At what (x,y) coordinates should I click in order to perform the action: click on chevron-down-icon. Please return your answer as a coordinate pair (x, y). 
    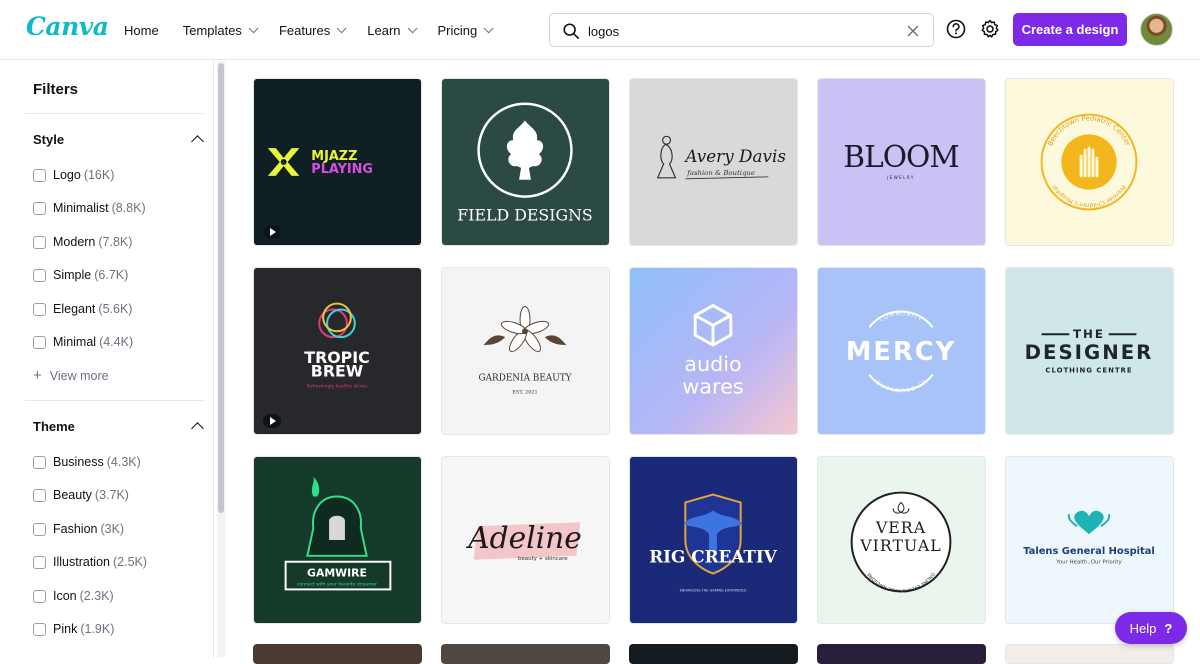
    Looking at the image, I should click on (341, 27).